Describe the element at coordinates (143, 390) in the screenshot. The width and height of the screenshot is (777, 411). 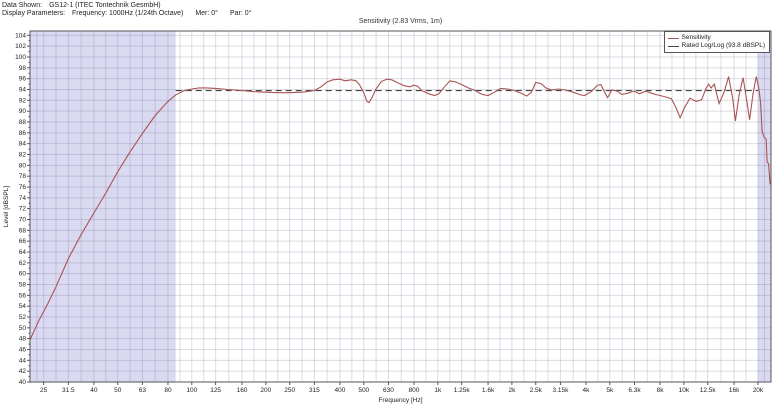
I see `svg-text: 63` at that location.